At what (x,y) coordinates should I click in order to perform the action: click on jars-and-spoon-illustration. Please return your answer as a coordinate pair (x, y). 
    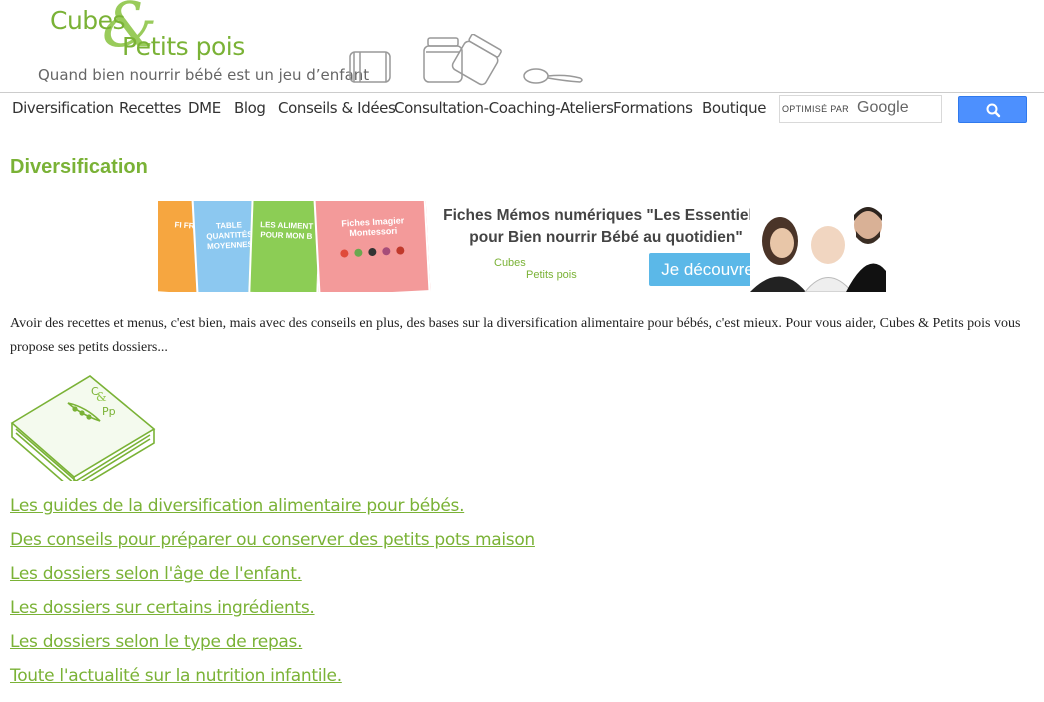
    Looking at the image, I should click on (466, 60).